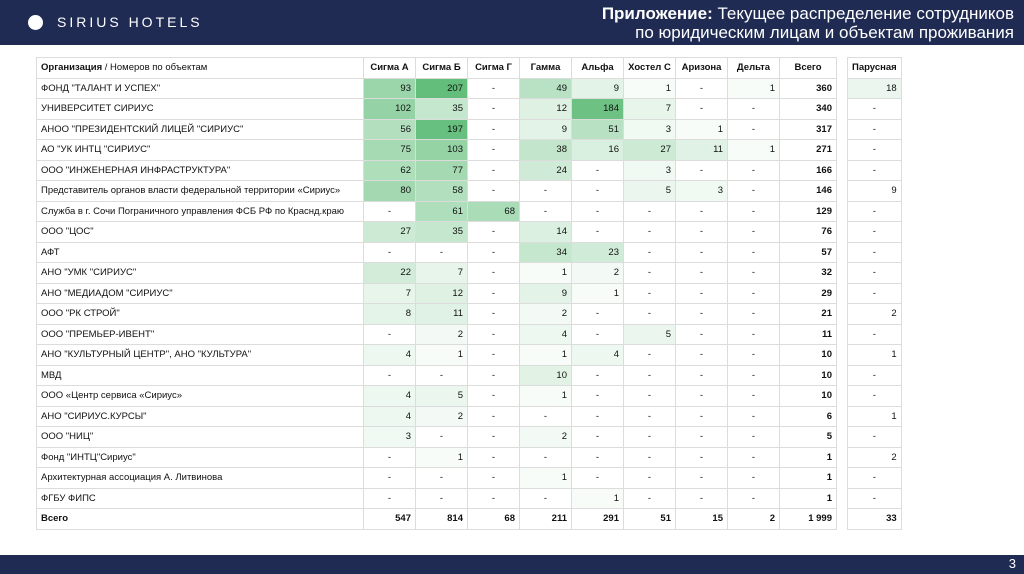  Describe the element at coordinates (200, 457) in the screenshot. I see `org-name-cell: Фонд "ИНТЦ"Сириус"` at that location.